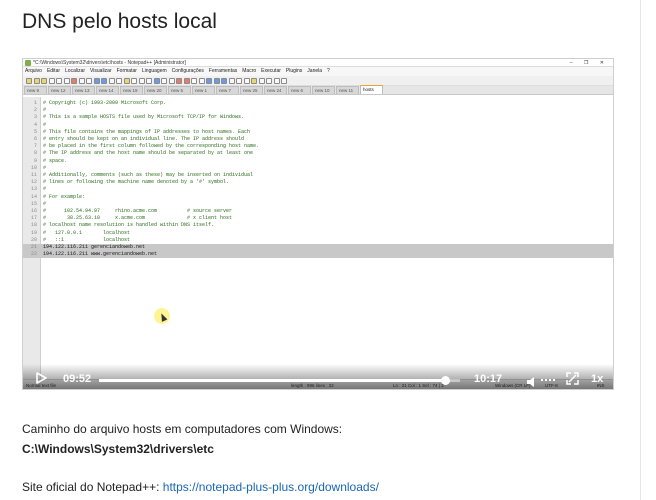 The image size is (656, 500). Describe the element at coordinates (271, 71) in the screenshot. I see `menu-item: Executar` at that location.